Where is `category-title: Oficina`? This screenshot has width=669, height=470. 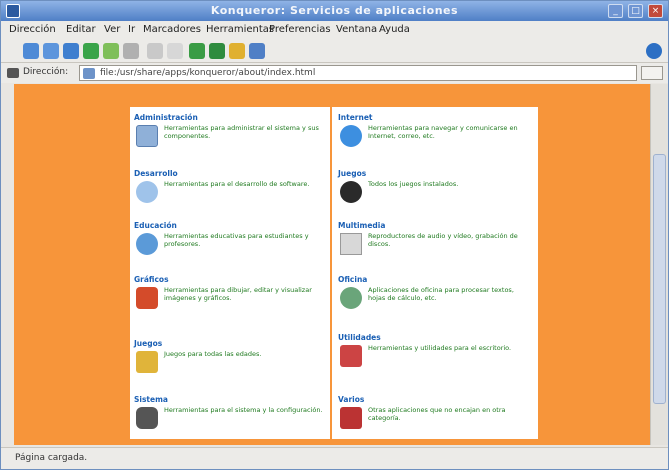 category-title: Oficina is located at coordinates (436, 279).